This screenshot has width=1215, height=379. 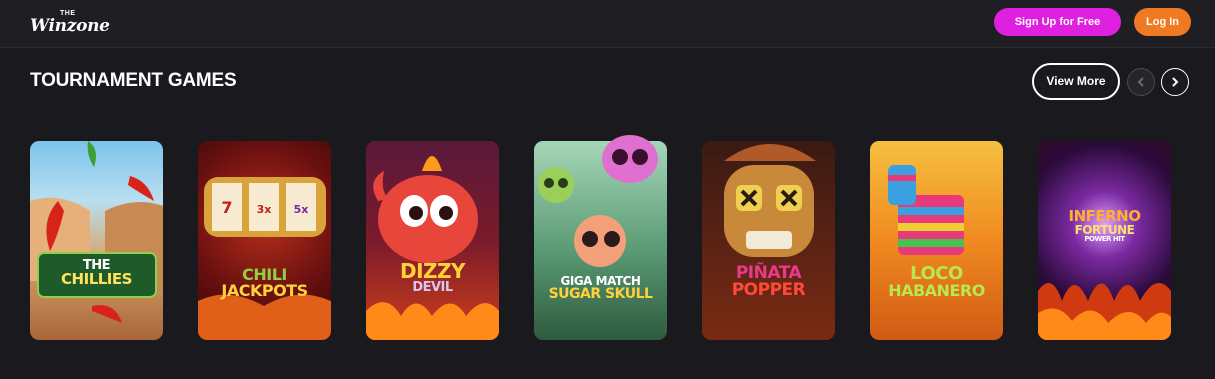 What do you see at coordinates (769, 211) in the screenshot?
I see `skull-pinata-art` at bounding box center [769, 211].